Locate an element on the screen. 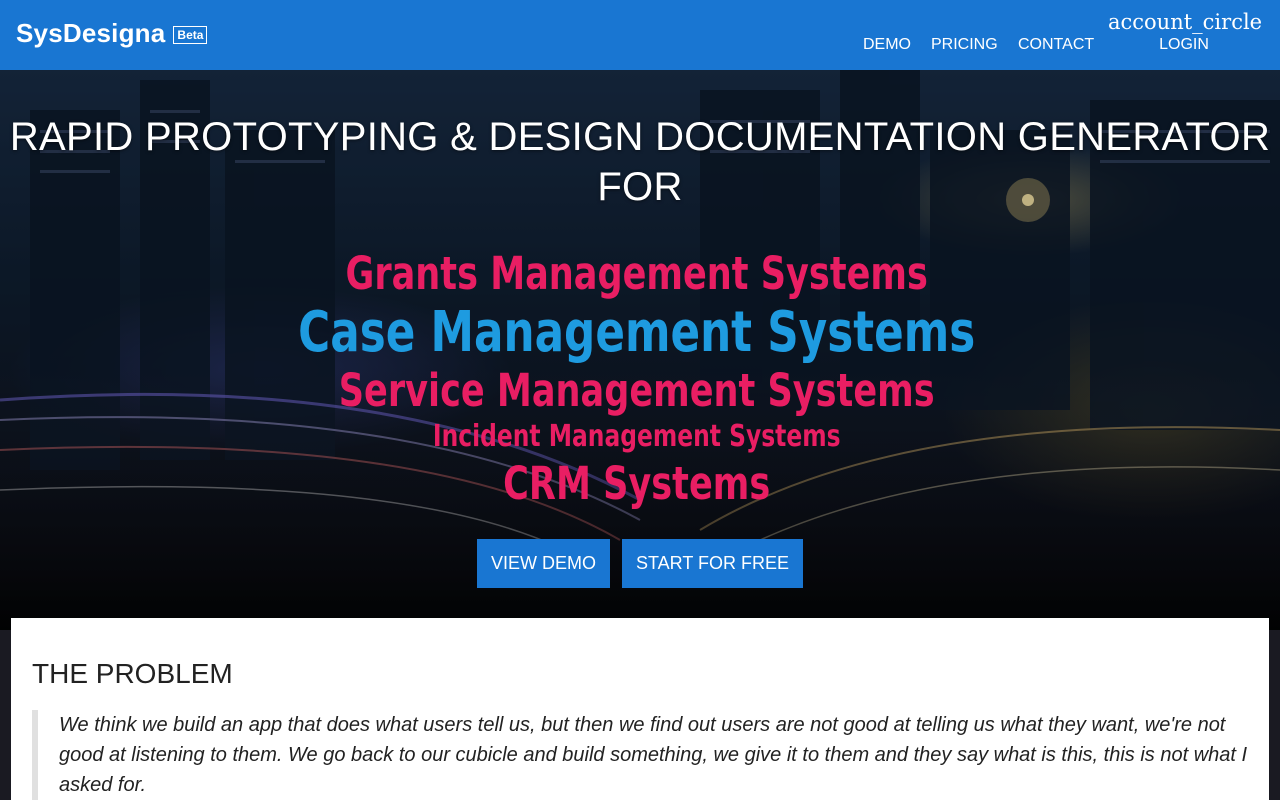  brand-name: SysDesigna is located at coordinates (91, 33).